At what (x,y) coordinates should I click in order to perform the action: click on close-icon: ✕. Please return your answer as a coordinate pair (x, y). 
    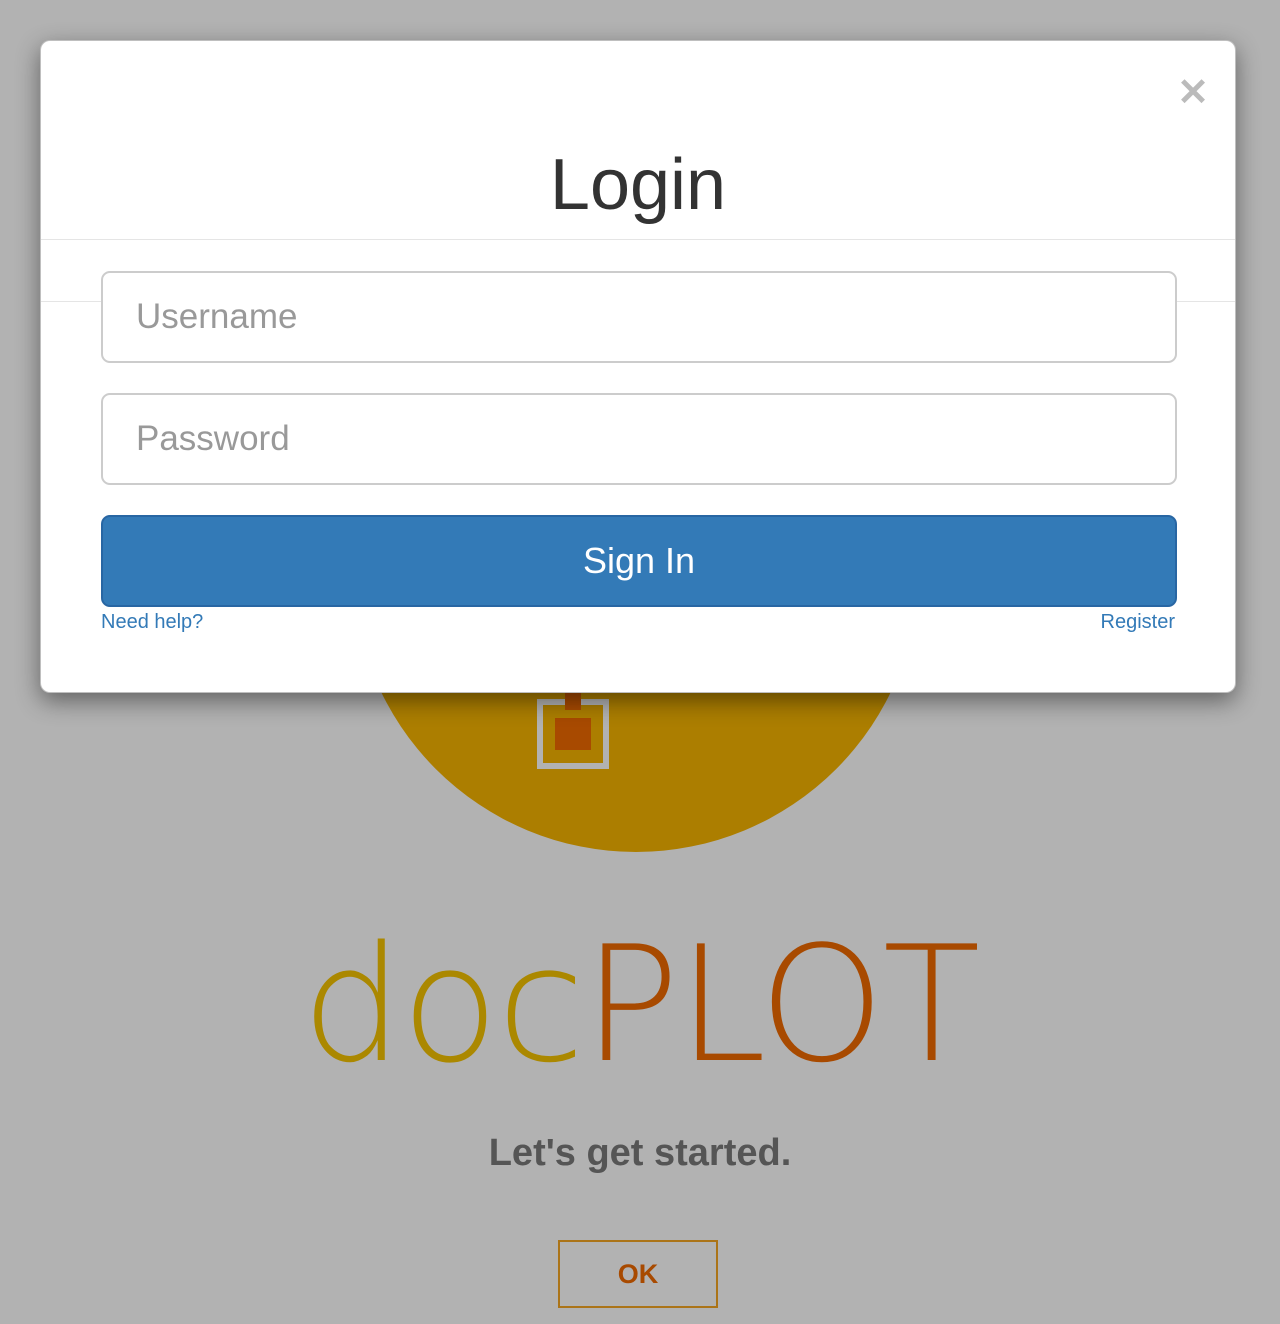
    Looking at the image, I should click on (1193, 93).